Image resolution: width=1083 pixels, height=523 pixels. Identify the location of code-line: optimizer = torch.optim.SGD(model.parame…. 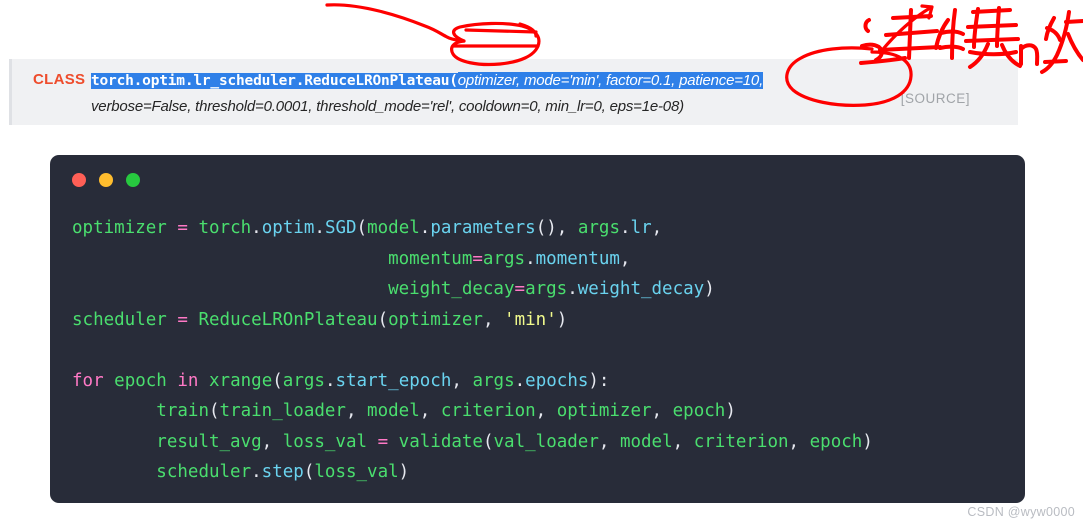
(544, 228).